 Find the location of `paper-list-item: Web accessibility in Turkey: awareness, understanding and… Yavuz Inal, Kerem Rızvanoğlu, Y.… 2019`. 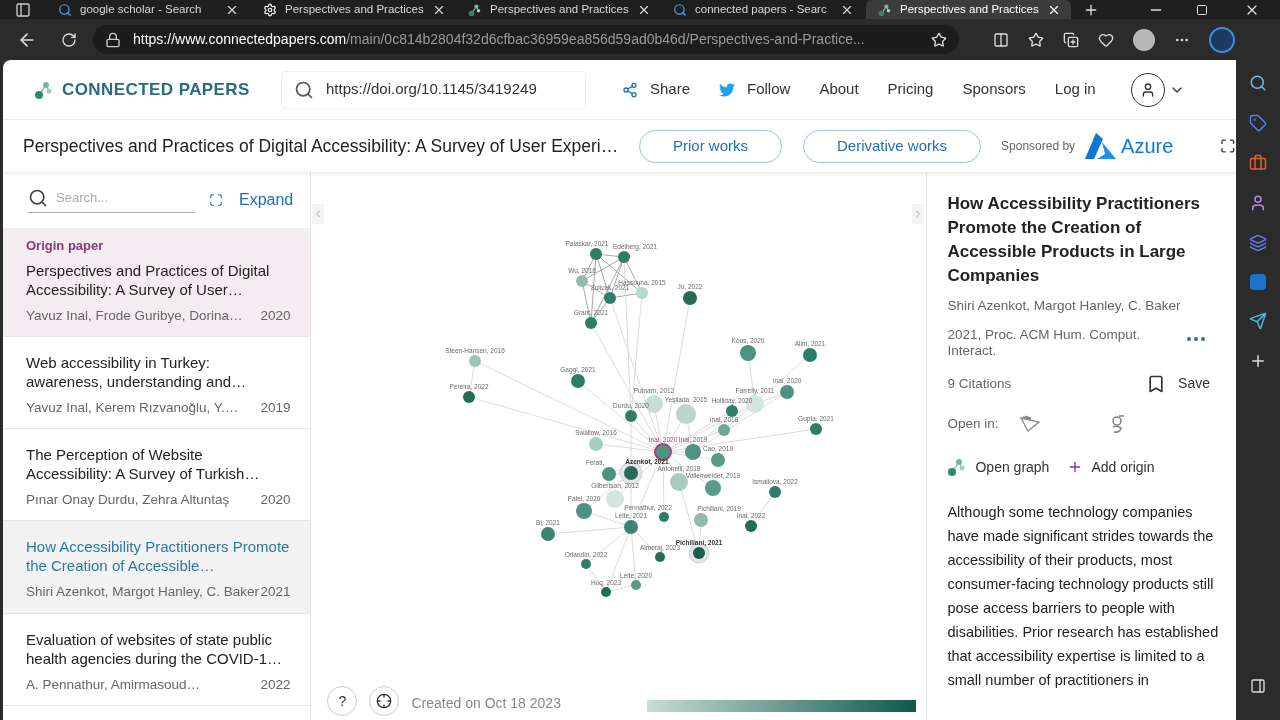

paper-list-item: Web accessibility in Turkey: awareness, understanding and… Yavuz Inal, Kerem Rızvanoğlu, Y.… 2019 is located at coordinates (157, 382).